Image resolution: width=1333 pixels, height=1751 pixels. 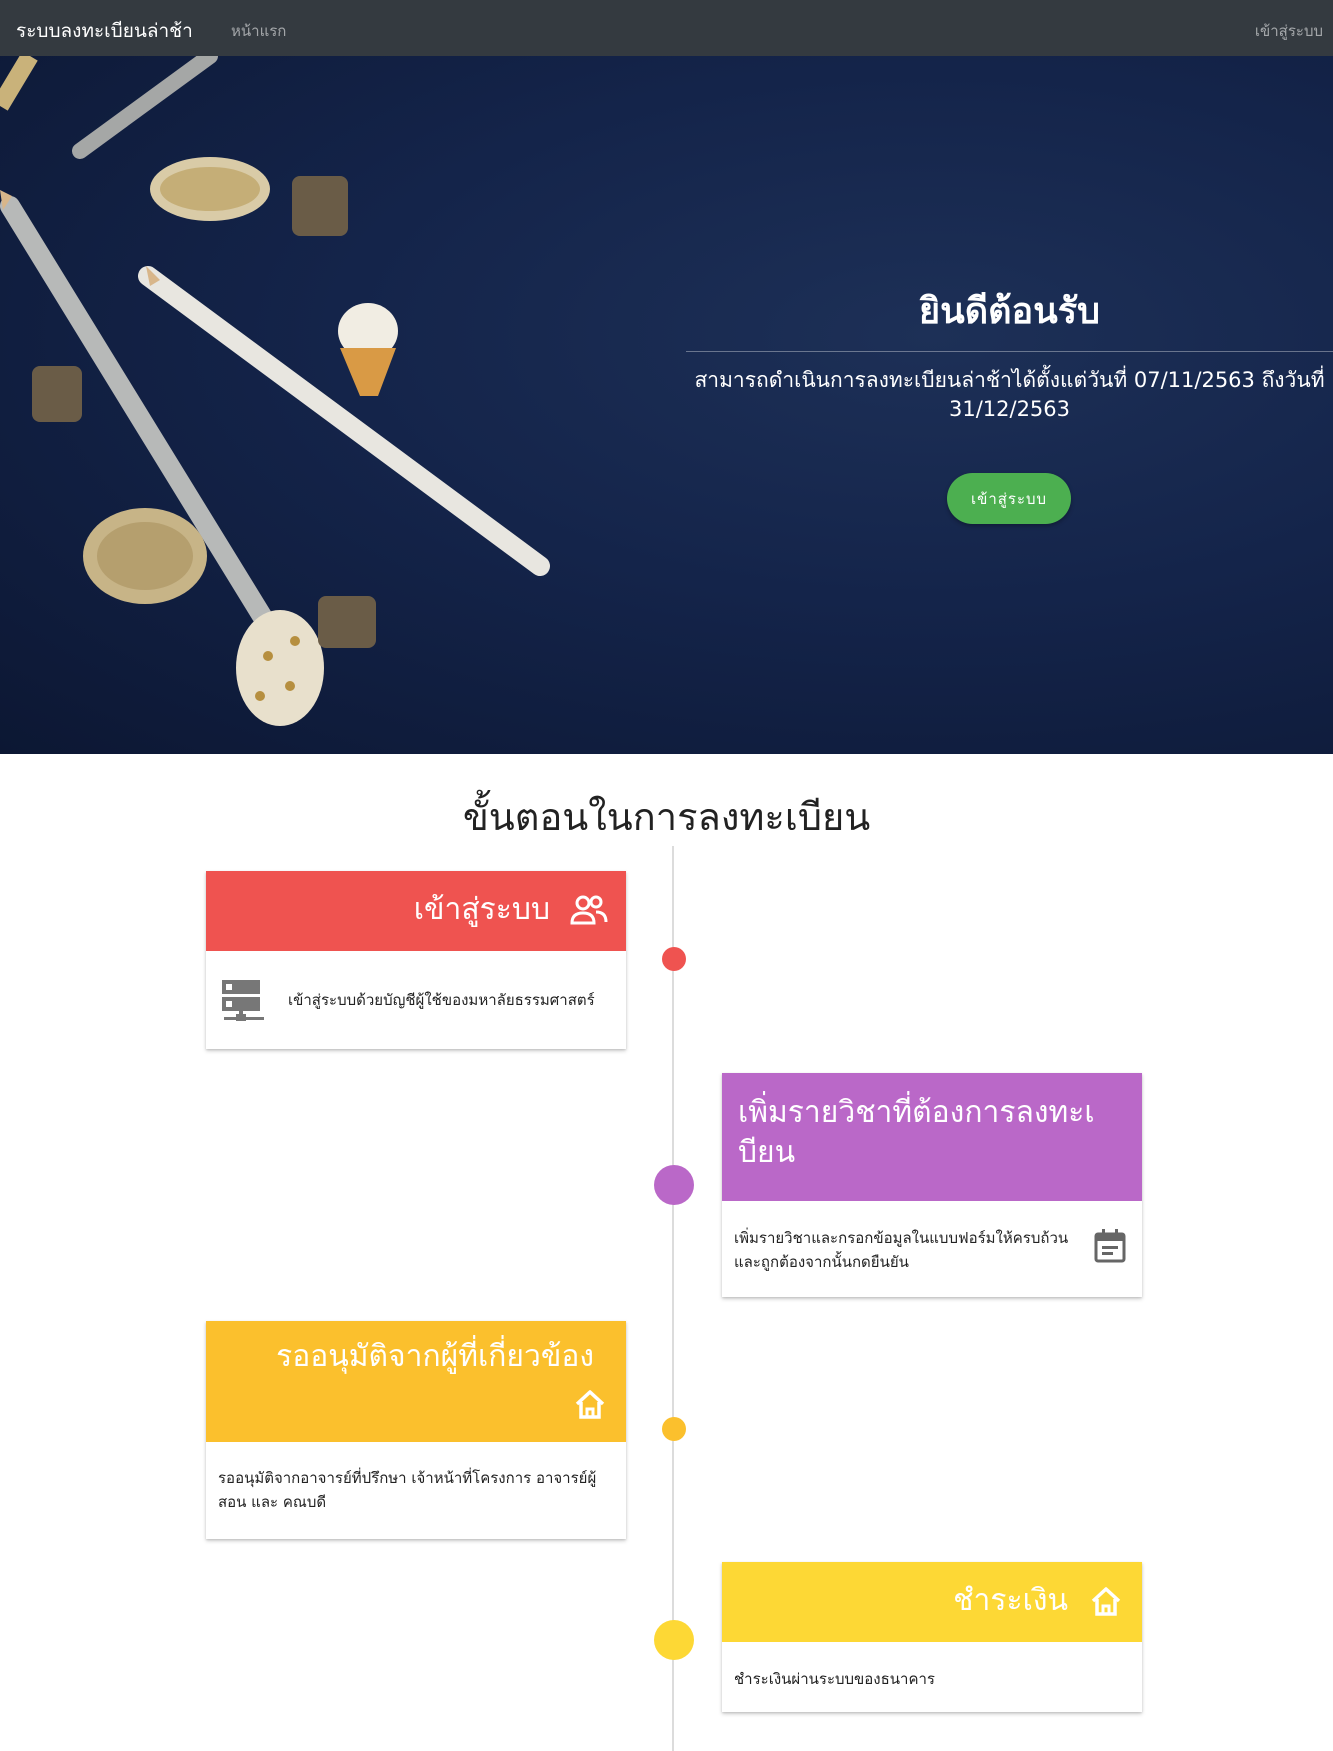 What do you see at coordinates (416, 1381) in the screenshot?
I see `step-card-header: รออนุมัติจากผู้ที่เกี่ยวข้อง` at bounding box center [416, 1381].